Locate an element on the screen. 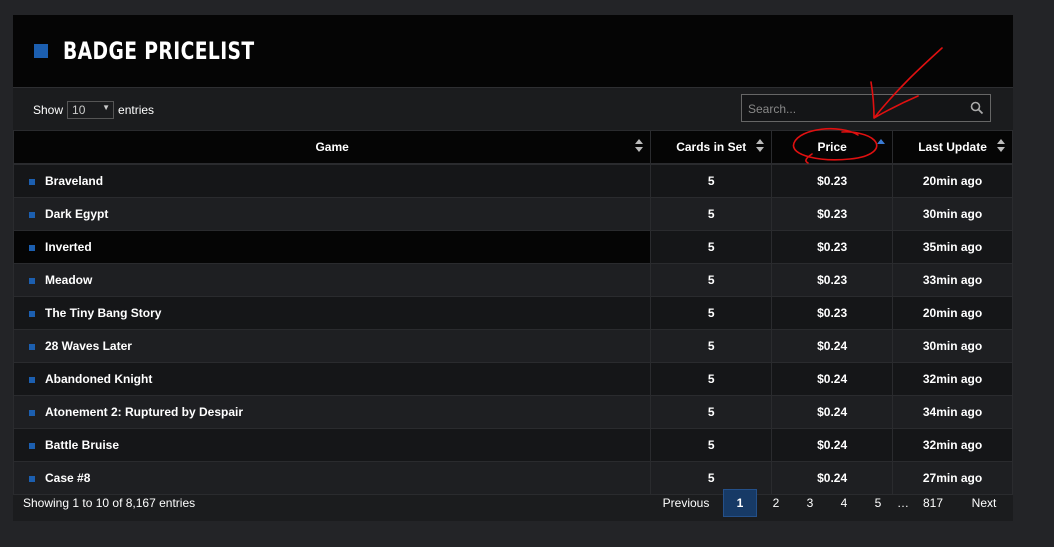  game-cell: Braveland is located at coordinates (332, 180).